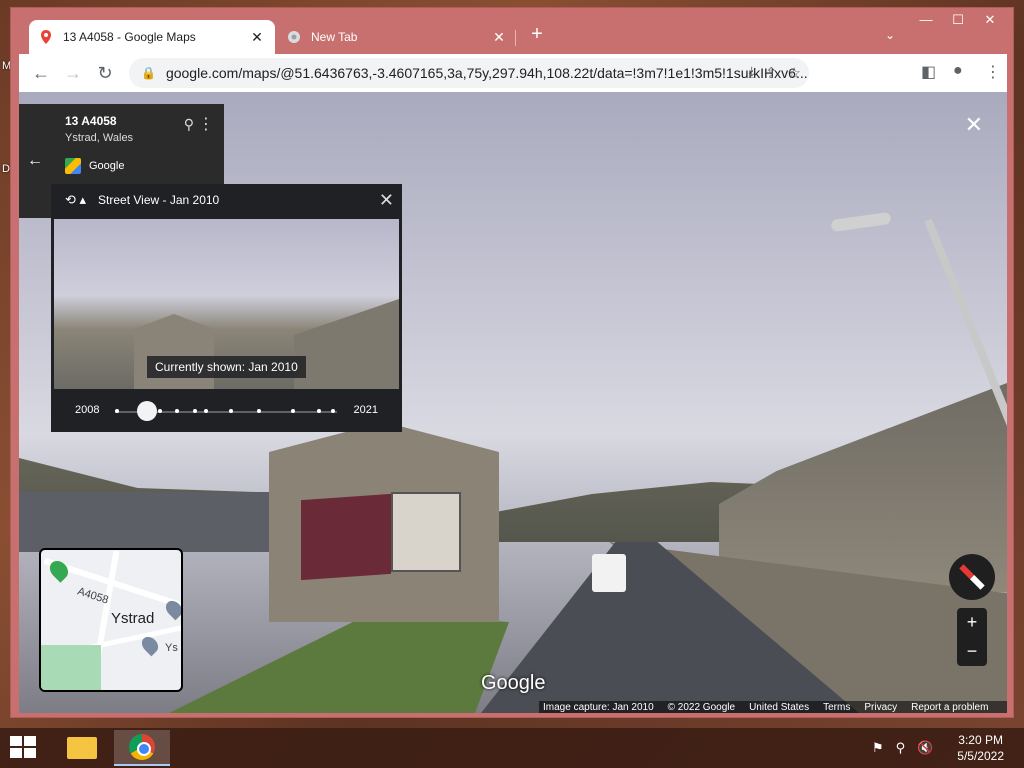  Describe the element at coordinates (386, 200) in the screenshot. I see `history-close-icon: ✕` at that location.